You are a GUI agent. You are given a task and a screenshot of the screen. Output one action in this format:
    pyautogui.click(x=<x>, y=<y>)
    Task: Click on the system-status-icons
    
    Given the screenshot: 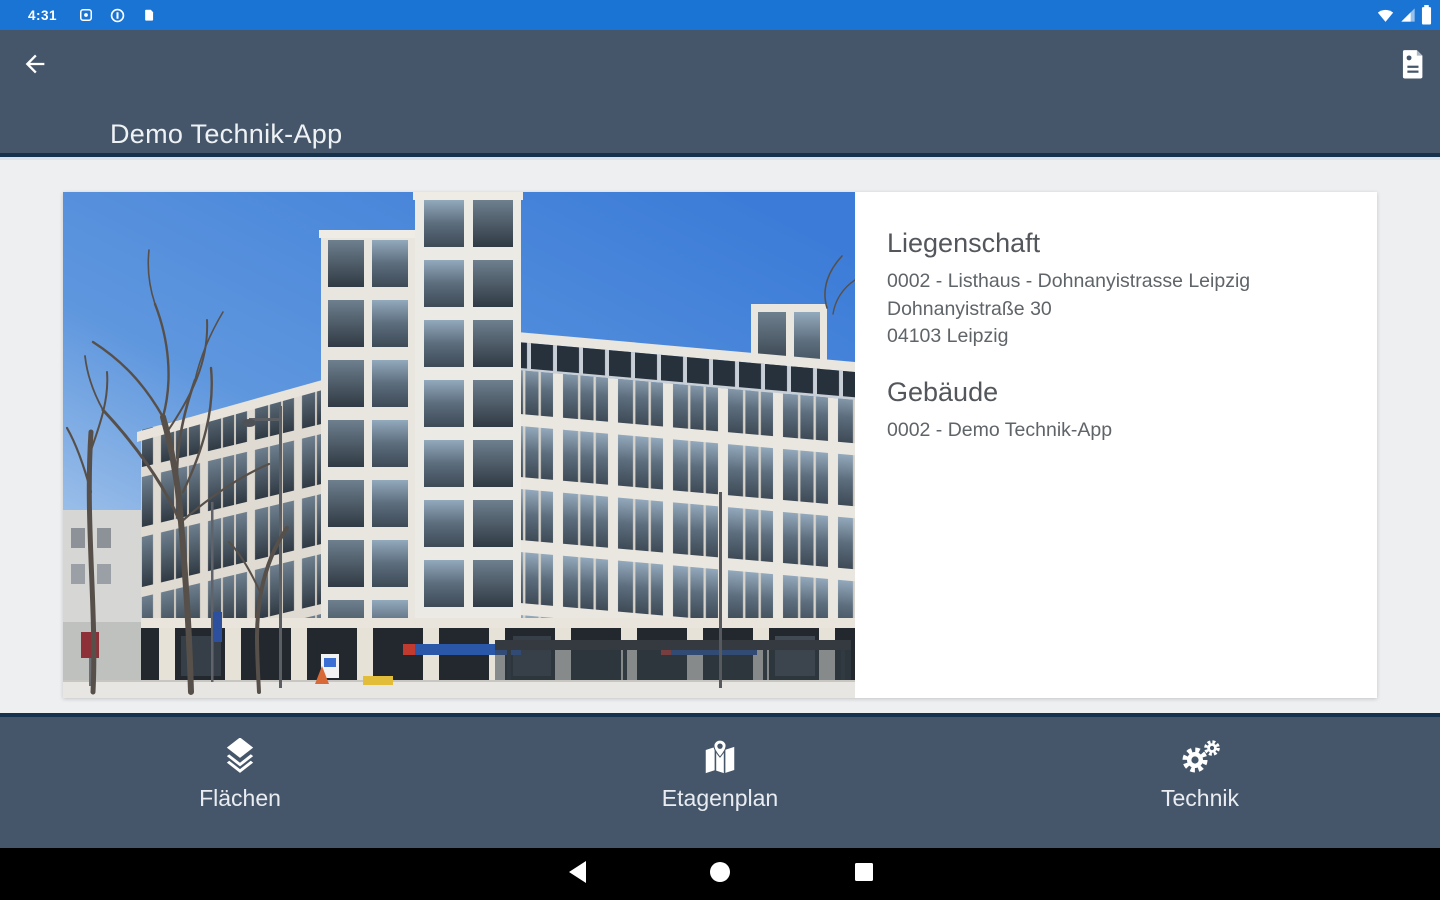 What is the action you would take?
    pyautogui.click(x=1404, y=15)
    